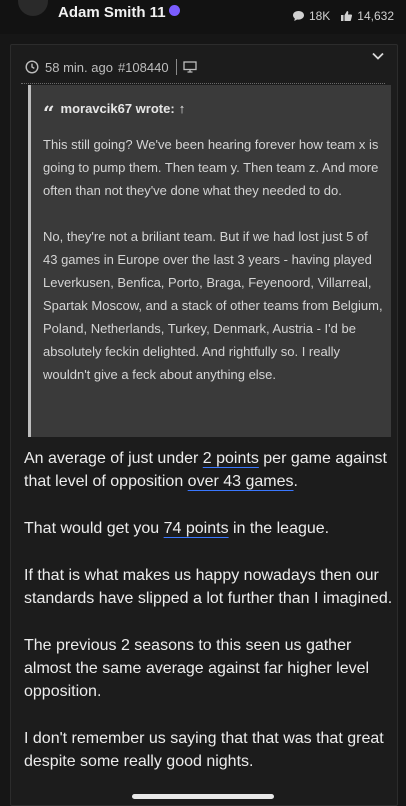 The height and width of the screenshot is (806, 406). Describe the element at coordinates (32, 67) in the screenshot. I see `clock-icon` at that location.